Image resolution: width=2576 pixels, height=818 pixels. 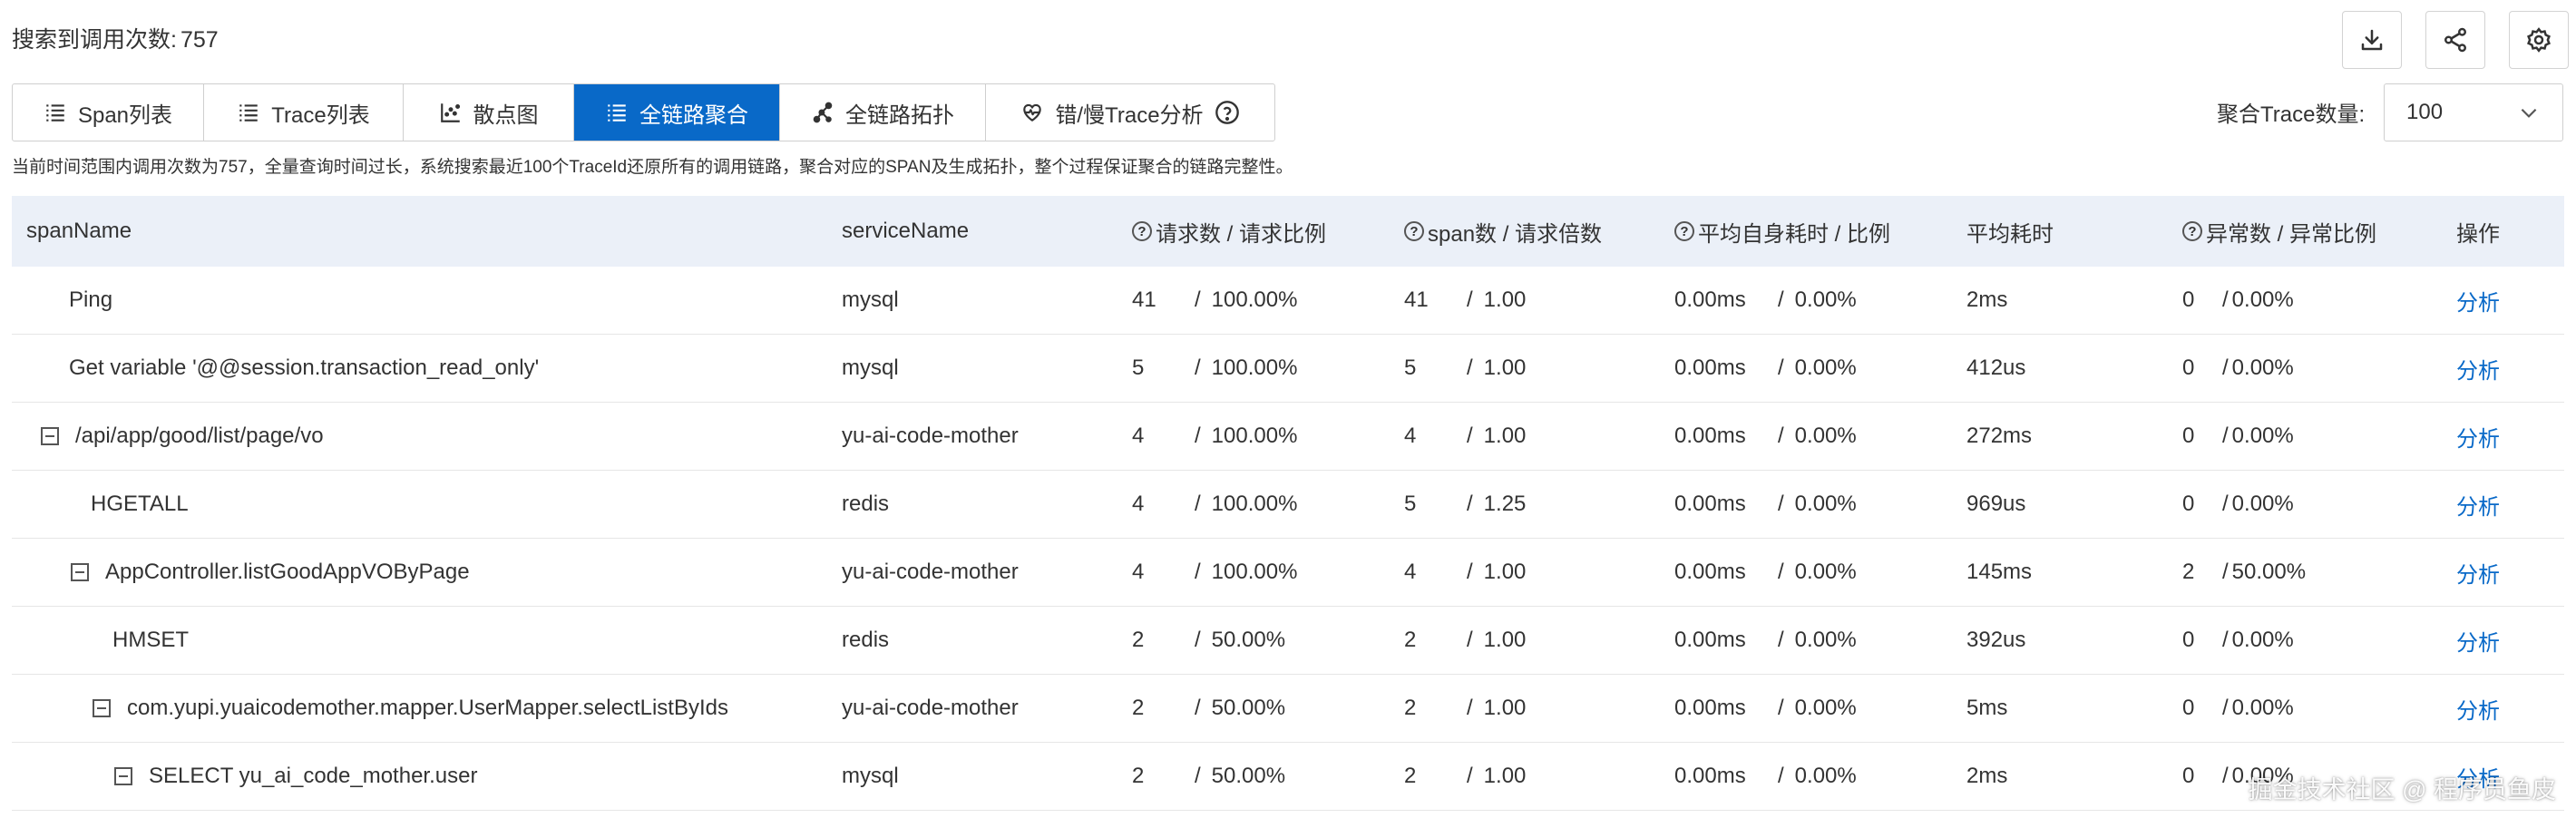 I want to click on heartbeat-icon, so click(x=1032, y=112).